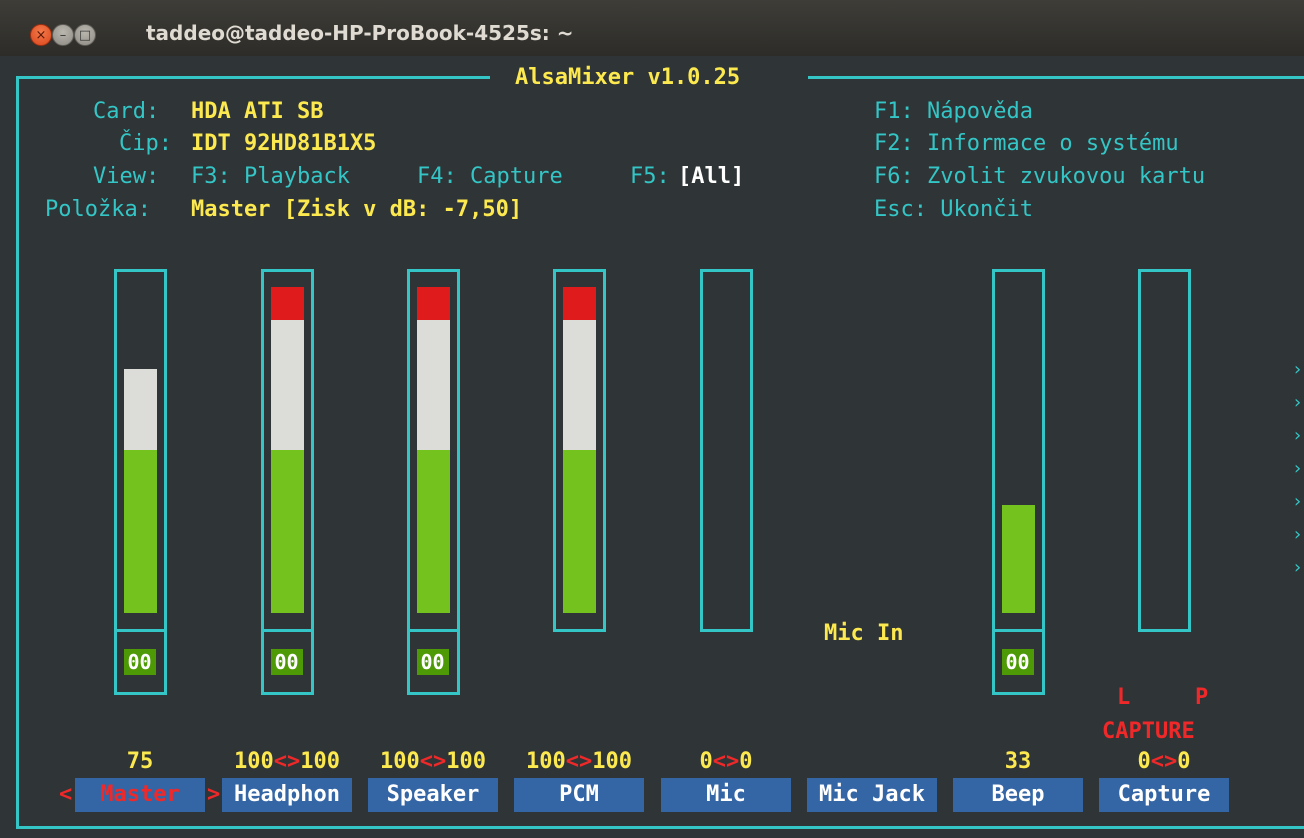 Image resolution: width=1304 pixels, height=838 pixels. I want to click on view-label: View:, so click(126, 176).